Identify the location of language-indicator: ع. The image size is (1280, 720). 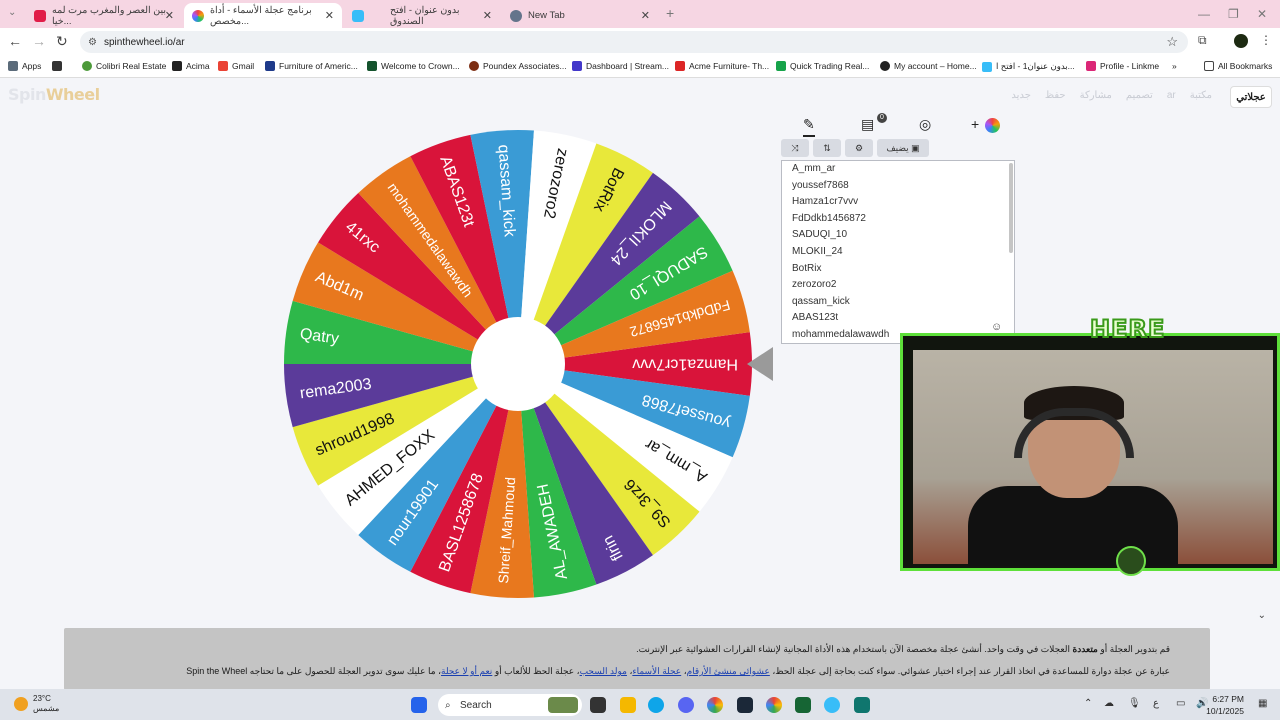
(1156, 703).